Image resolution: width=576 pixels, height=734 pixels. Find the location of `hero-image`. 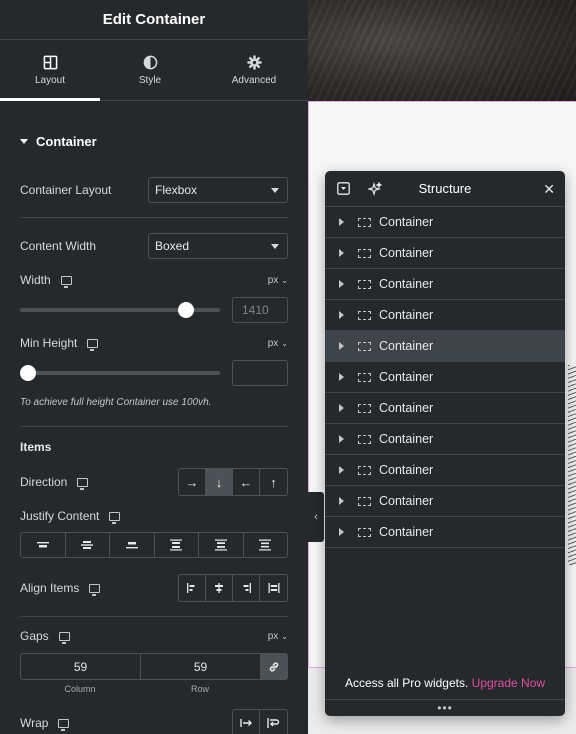

hero-image is located at coordinates (442, 50).